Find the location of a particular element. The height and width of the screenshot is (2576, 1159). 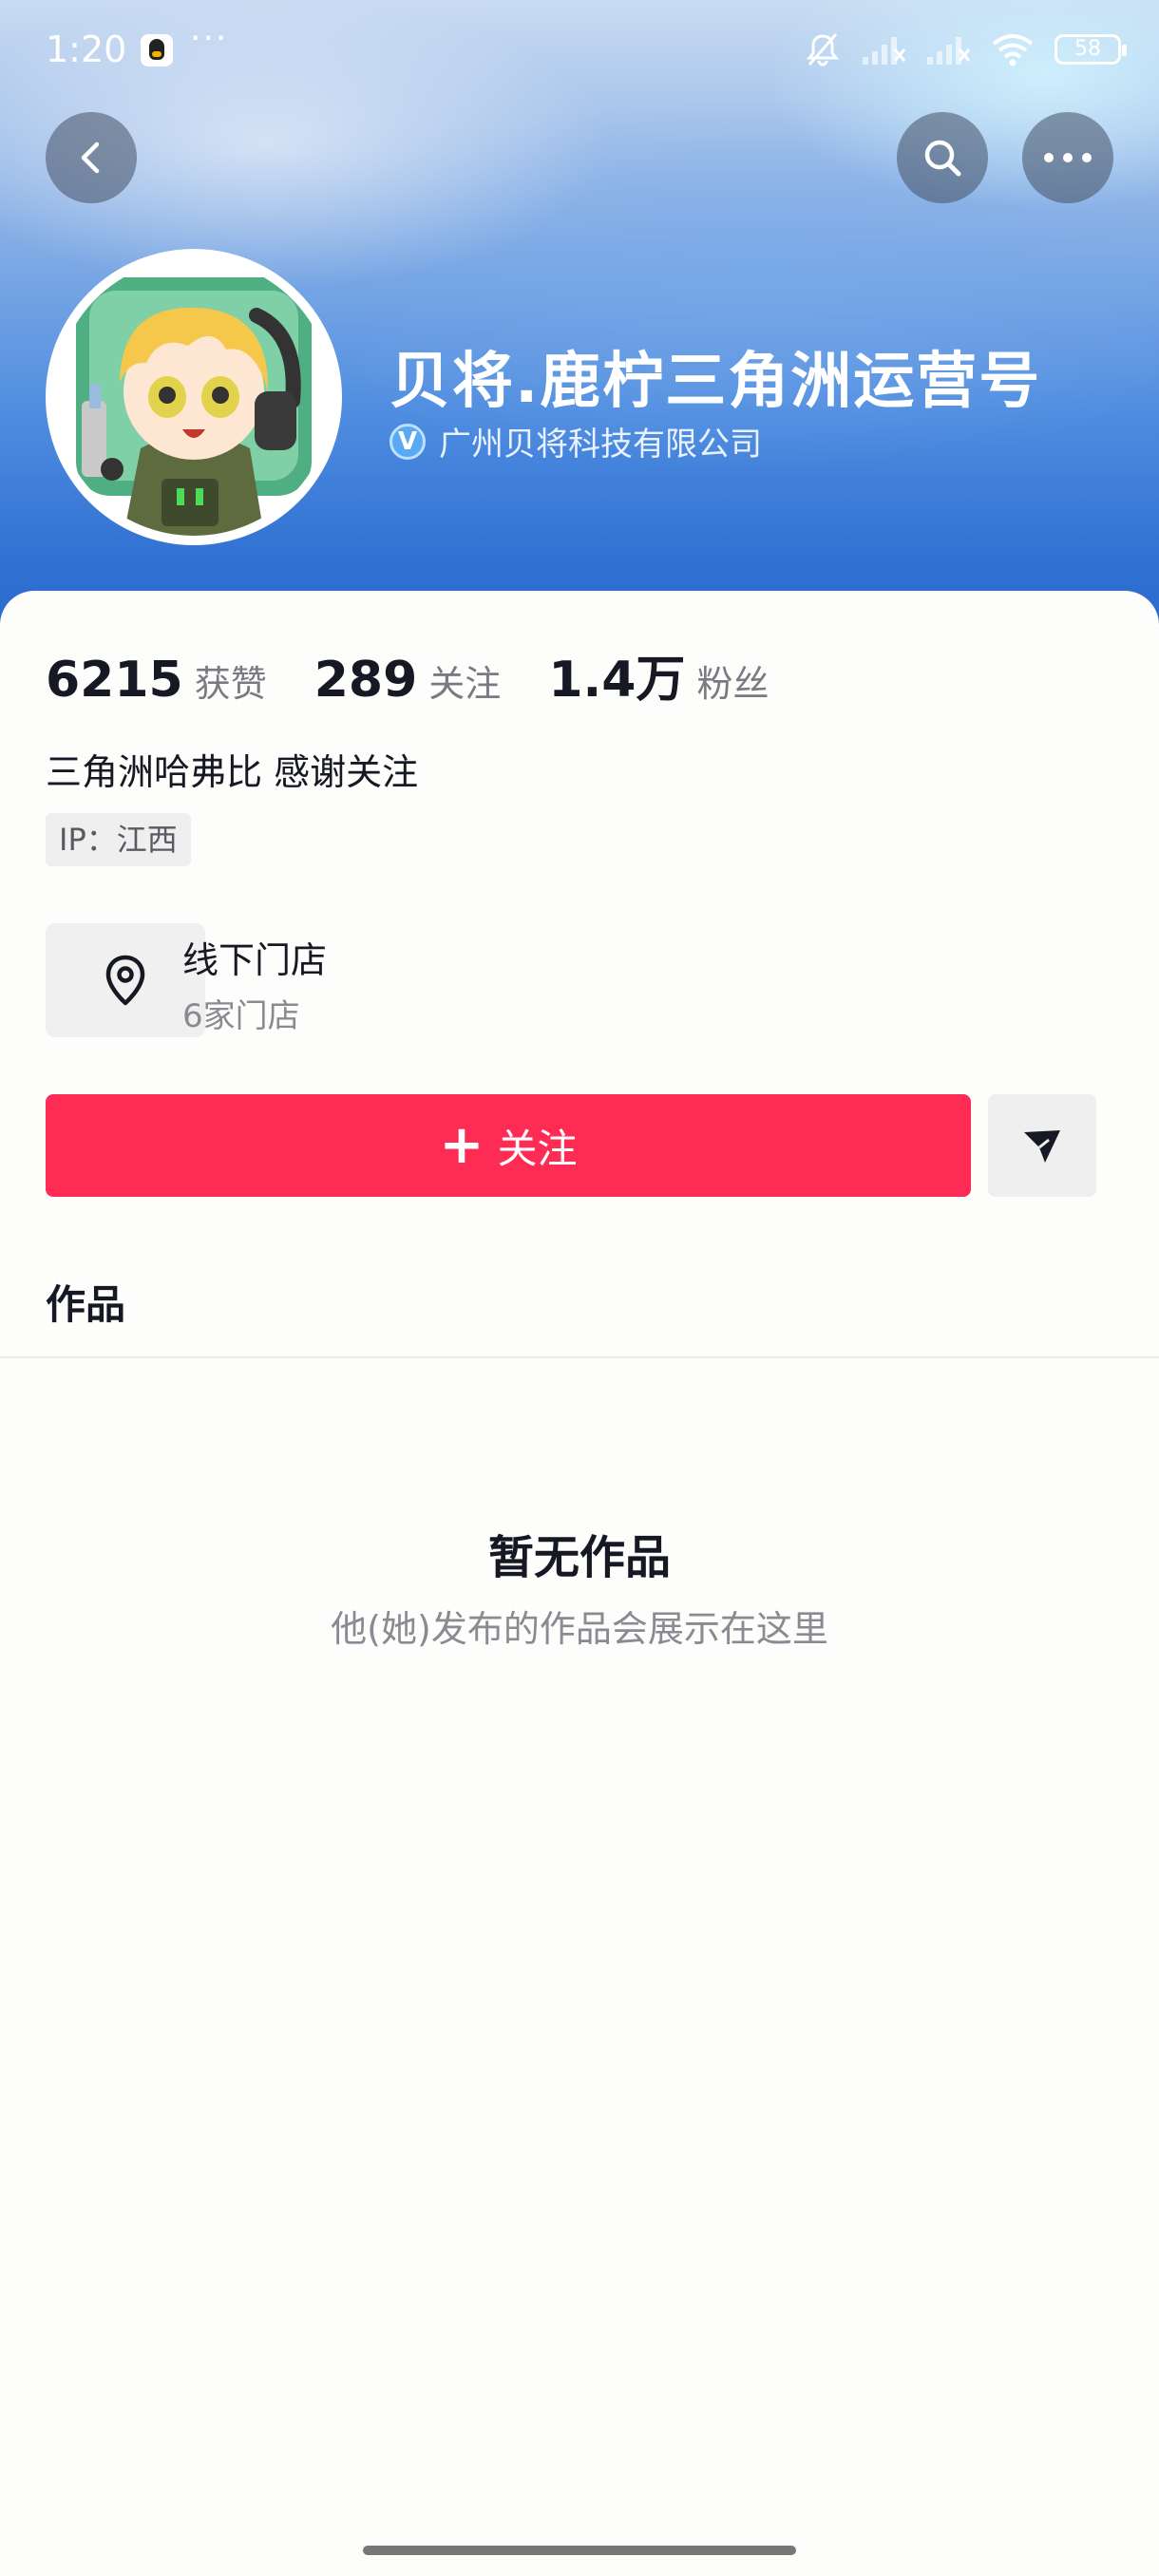

status-bar: 1:20 ··· 58 is located at coordinates (579, 52).